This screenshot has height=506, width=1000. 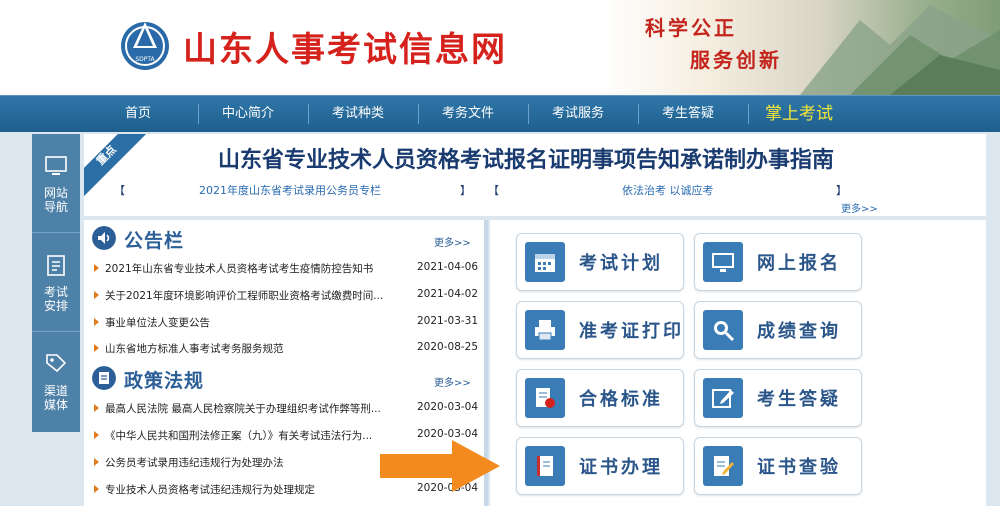 What do you see at coordinates (723, 398) in the screenshot?
I see `edit-icon` at bounding box center [723, 398].